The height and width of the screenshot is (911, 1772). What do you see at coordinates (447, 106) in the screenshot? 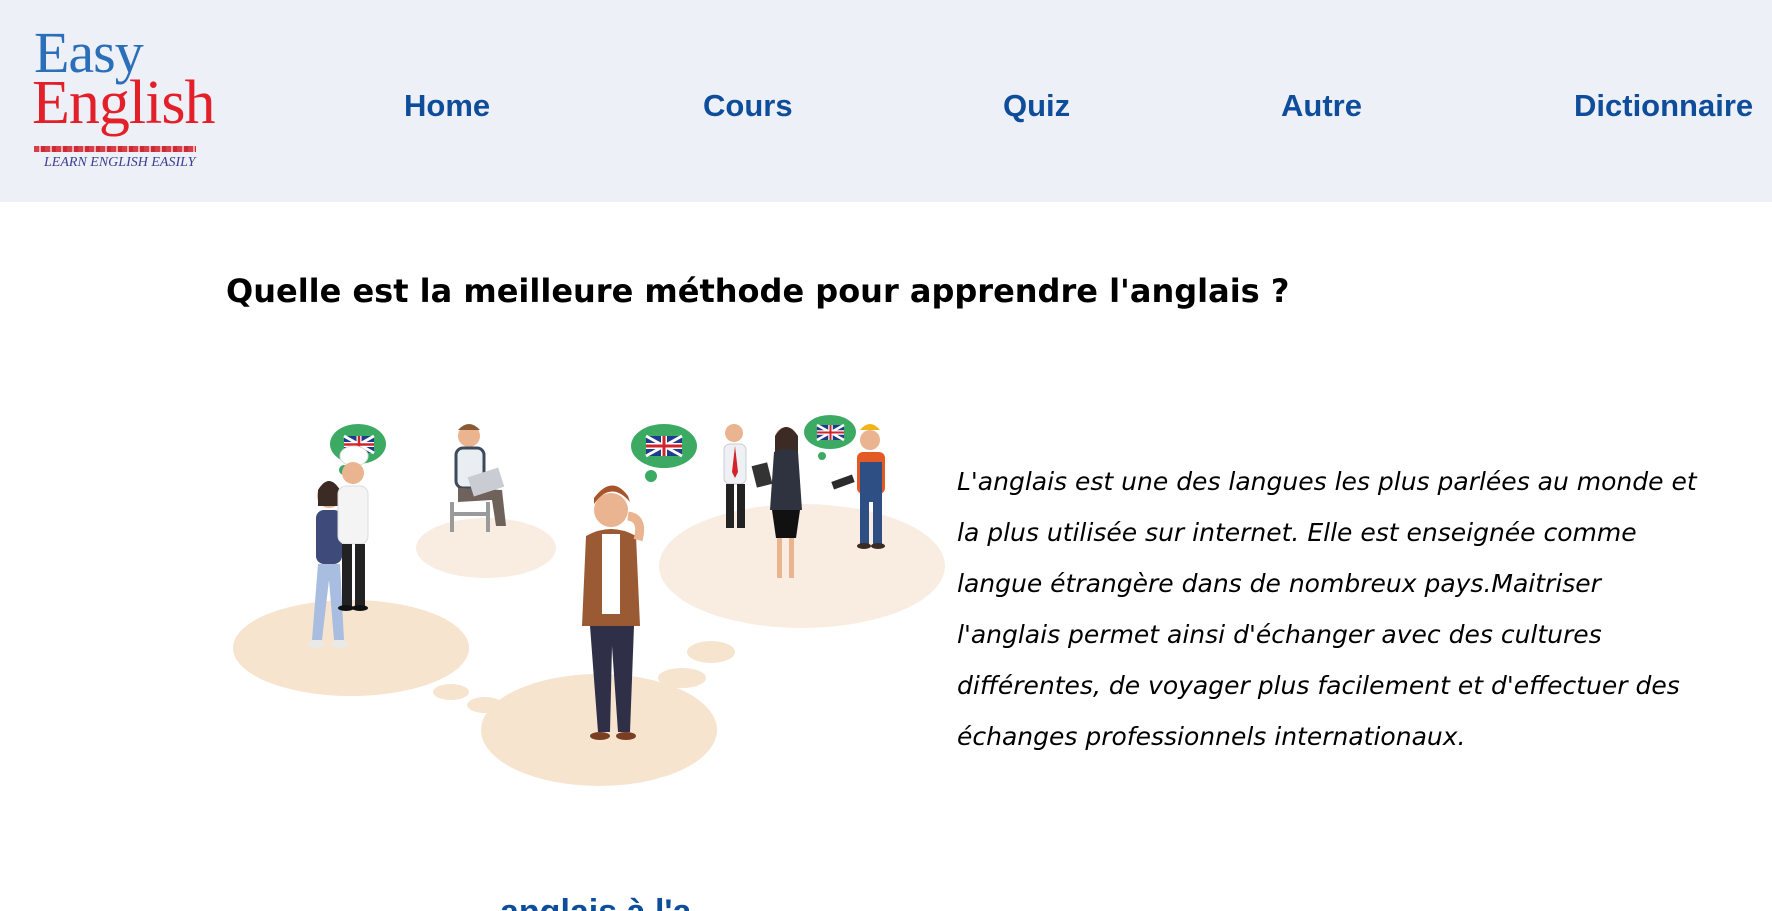
I see `nav-link-home: Home` at bounding box center [447, 106].